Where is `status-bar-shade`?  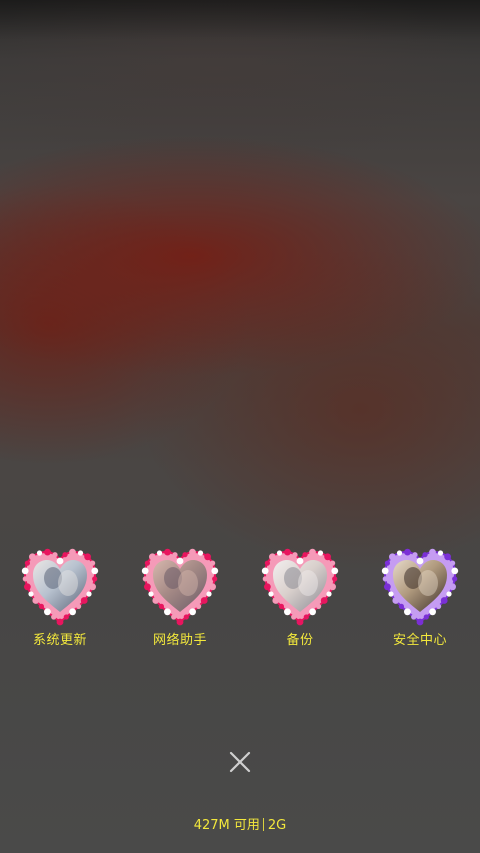 status-bar-shade is located at coordinates (240, 20).